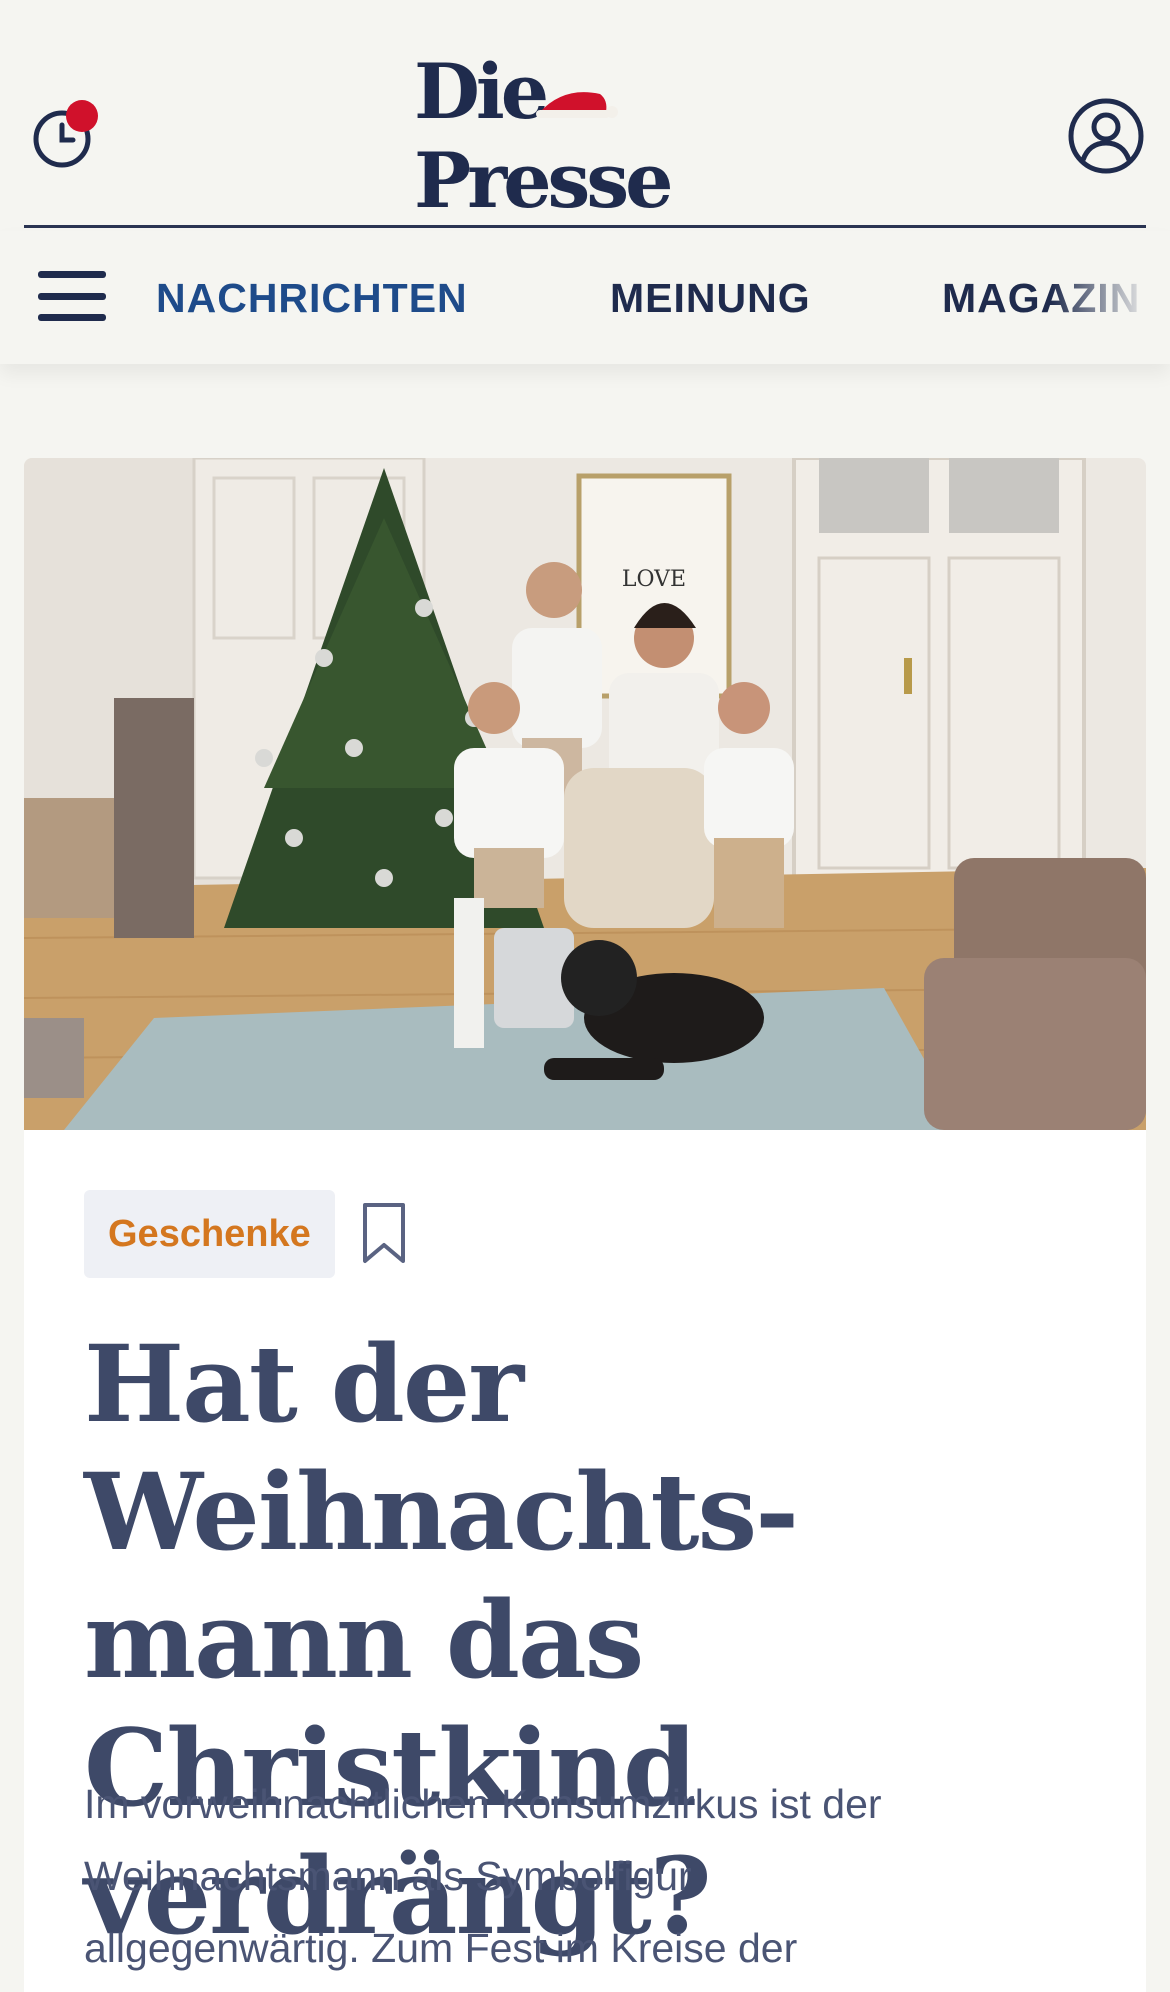 Image resolution: width=1170 pixels, height=1992 pixels. I want to click on nav-item-nachrichten: NACHRICHTEN, so click(312, 298).